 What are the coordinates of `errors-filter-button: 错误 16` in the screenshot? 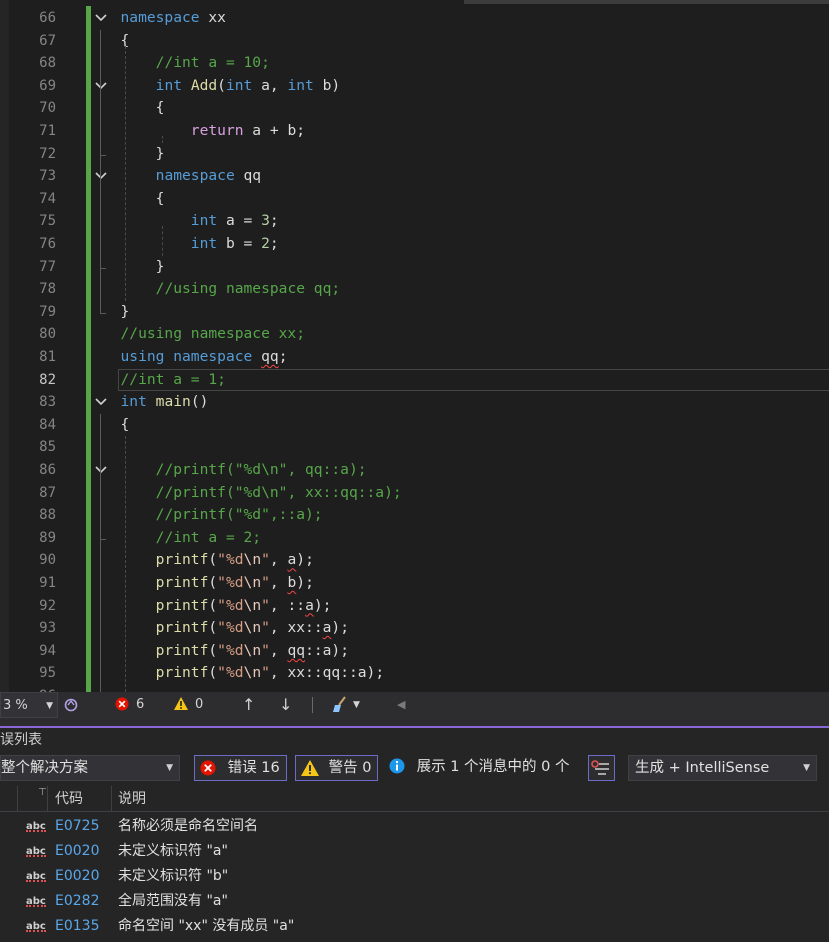 It's located at (240, 768).